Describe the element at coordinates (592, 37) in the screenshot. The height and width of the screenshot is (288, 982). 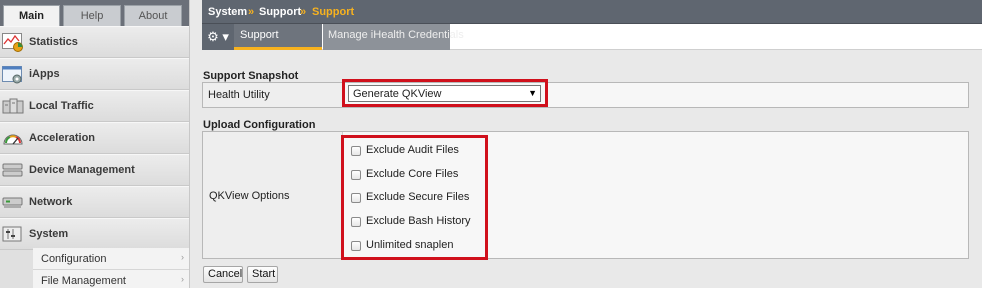
I see `page-tab-bar: ⚙ ▾ Support Manage iHealth Credentials` at that location.